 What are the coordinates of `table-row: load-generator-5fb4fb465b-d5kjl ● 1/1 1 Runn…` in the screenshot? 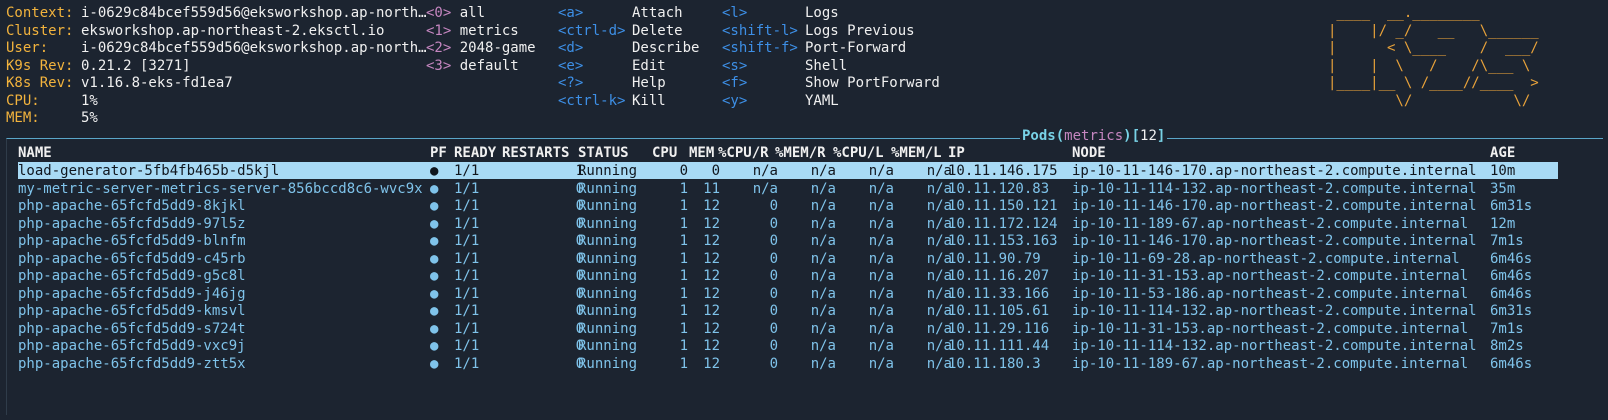 It's located at (788, 170).